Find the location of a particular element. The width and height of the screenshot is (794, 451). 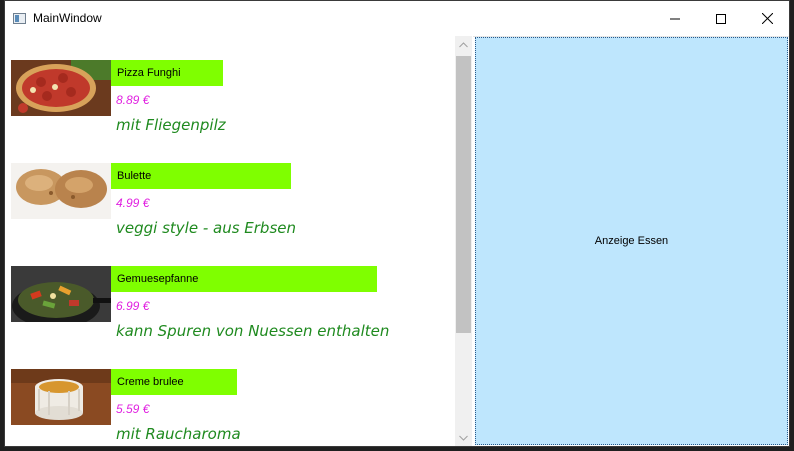

item-price: 6.99 € is located at coordinates (133, 306).